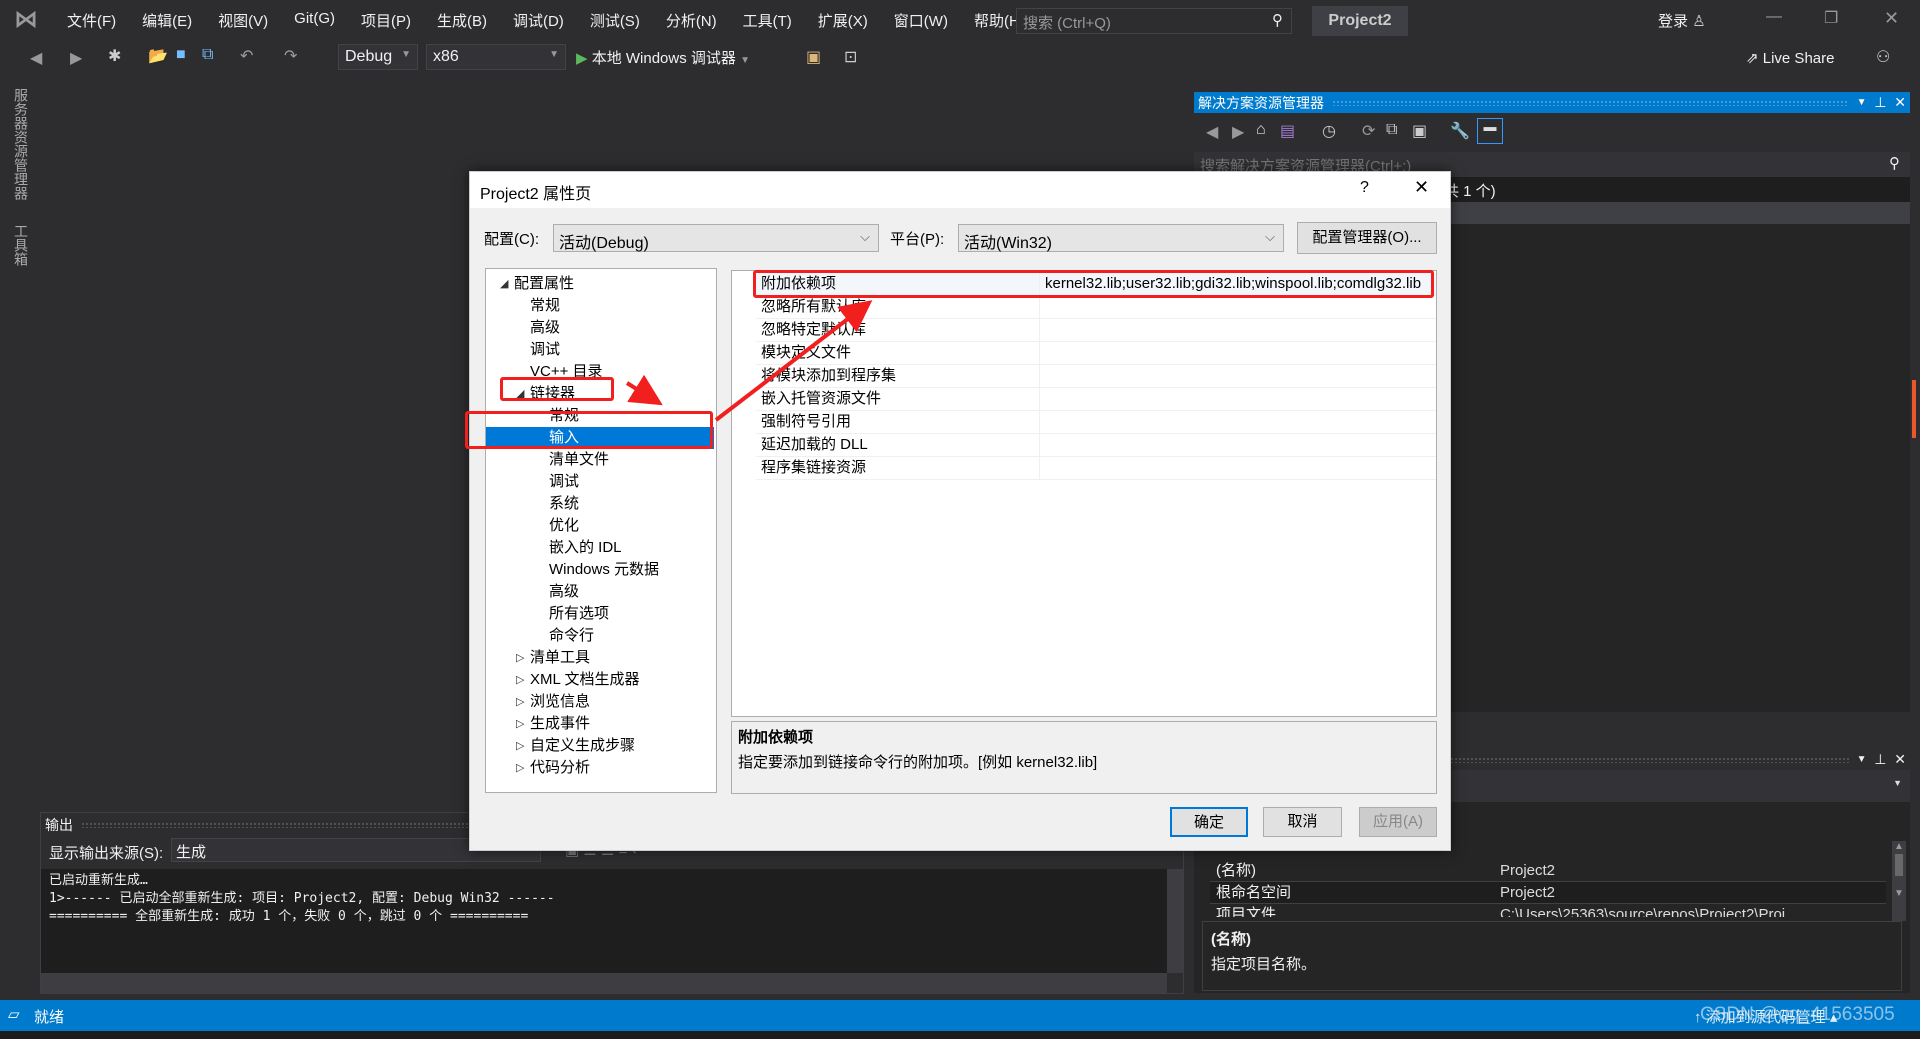  What do you see at coordinates (793, 361) in the screenshot?
I see `arrow-input-to-deps` at bounding box center [793, 361].